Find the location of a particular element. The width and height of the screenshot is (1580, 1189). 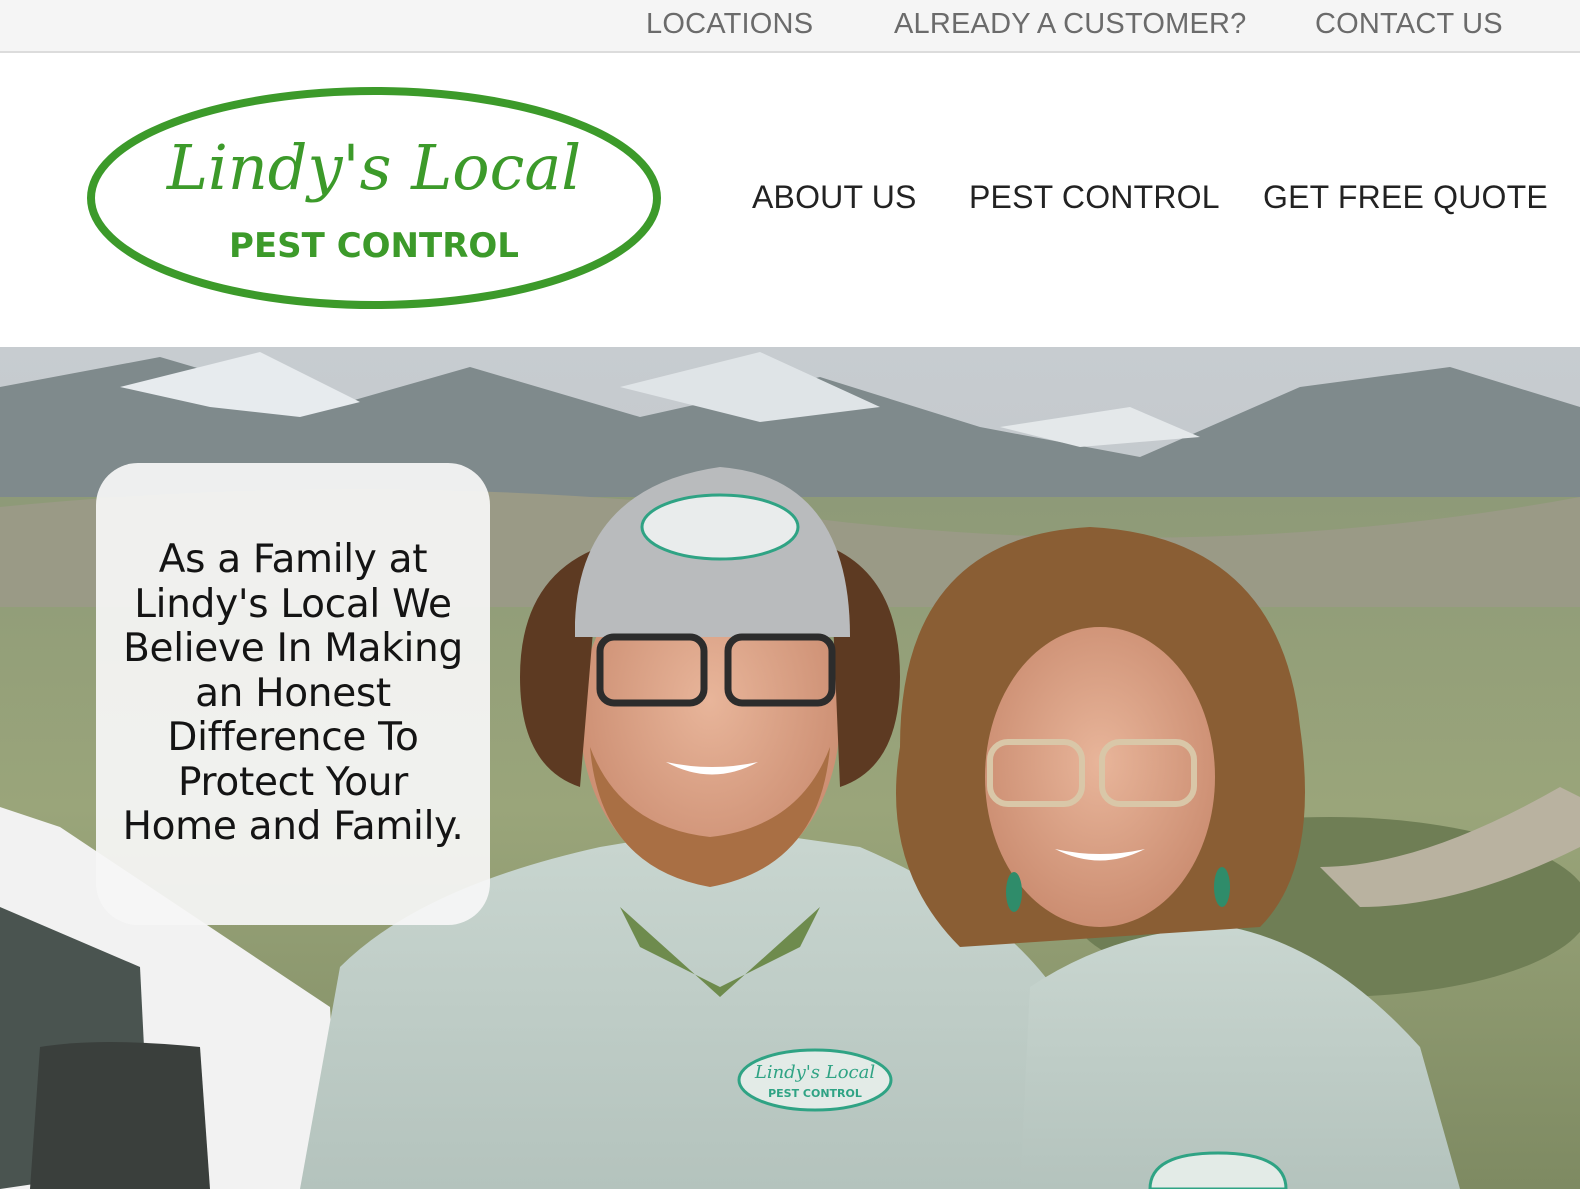

nav-about-us: ABOUT US is located at coordinates (834, 197).